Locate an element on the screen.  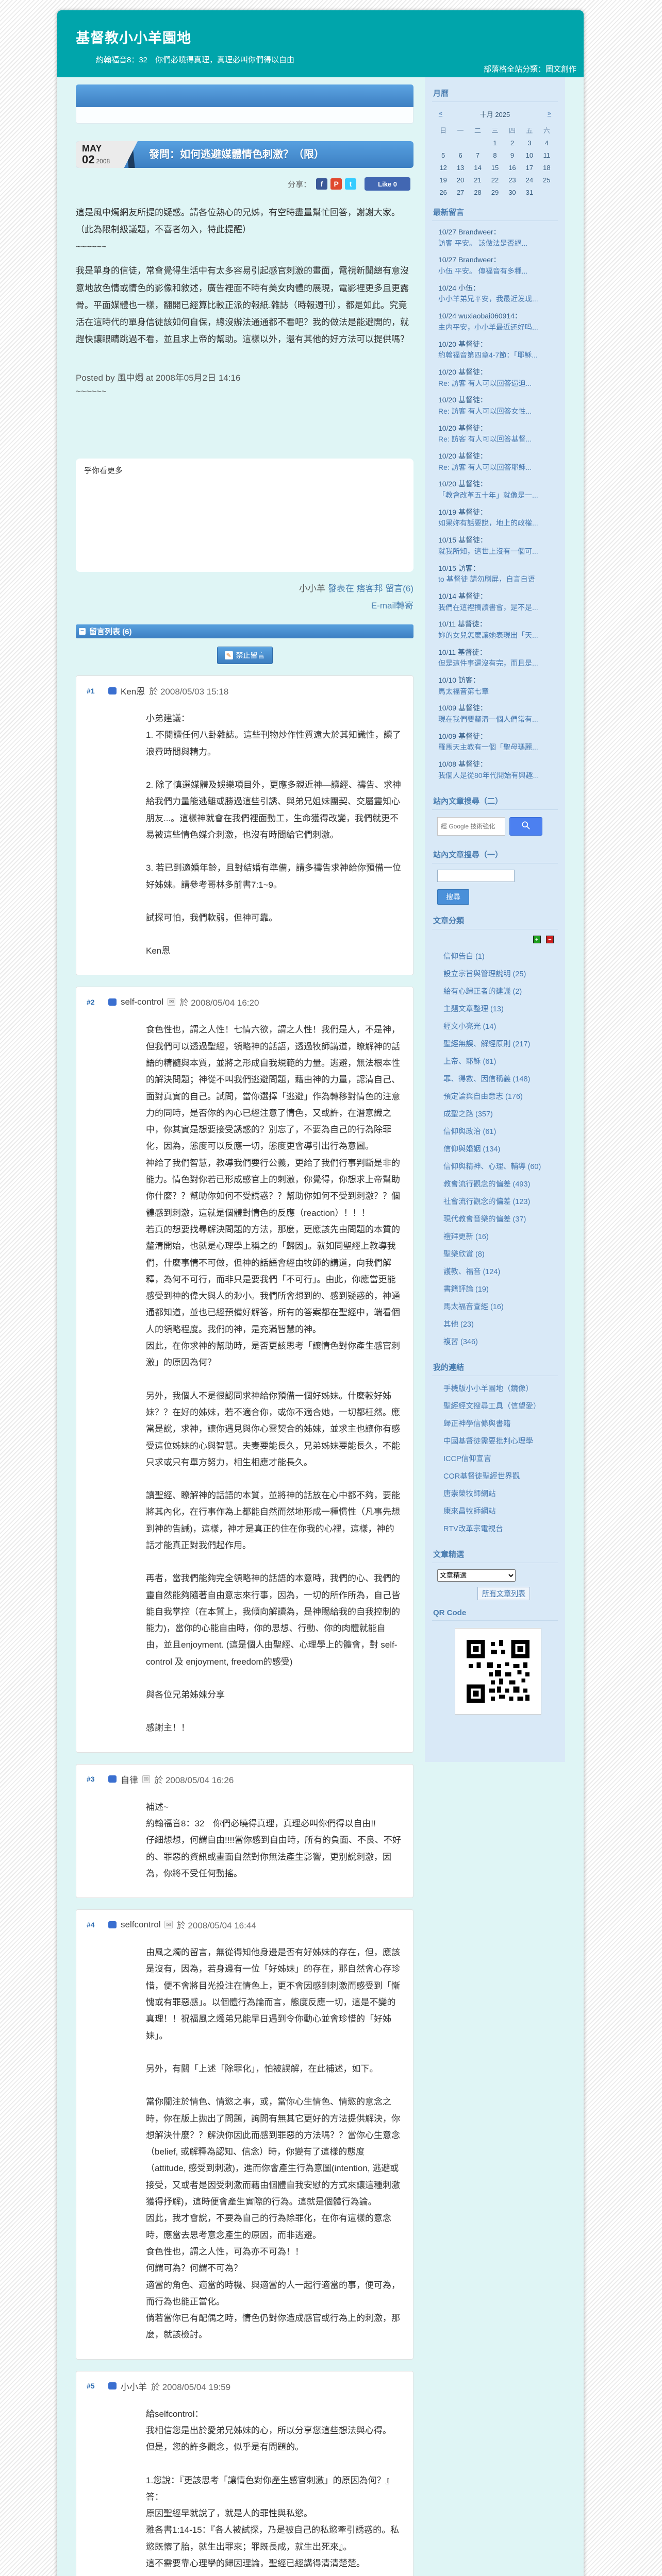
category-link: 聖樂欣賞 (8) is located at coordinates (464, 1254).